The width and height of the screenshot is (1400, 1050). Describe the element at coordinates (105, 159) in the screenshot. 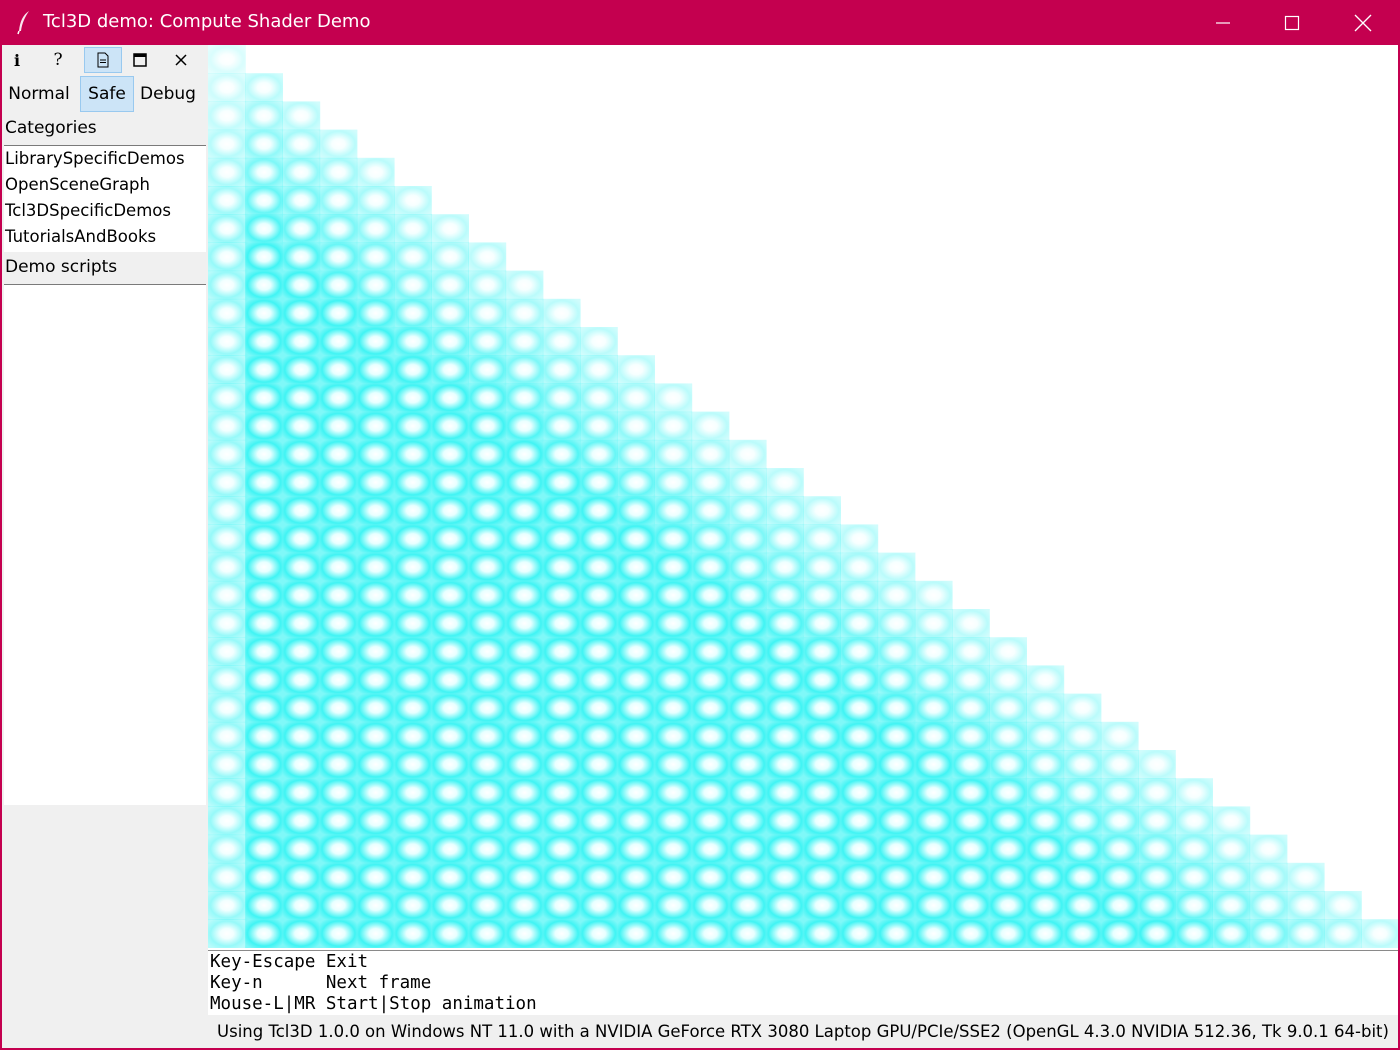

I see `list-item: LibrarySpecificDemos` at that location.